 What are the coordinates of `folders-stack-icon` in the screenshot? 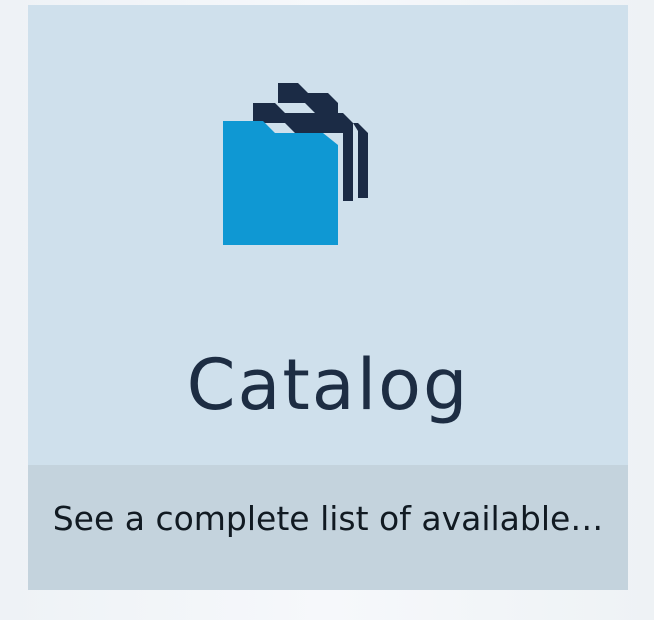 It's located at (328, 168).